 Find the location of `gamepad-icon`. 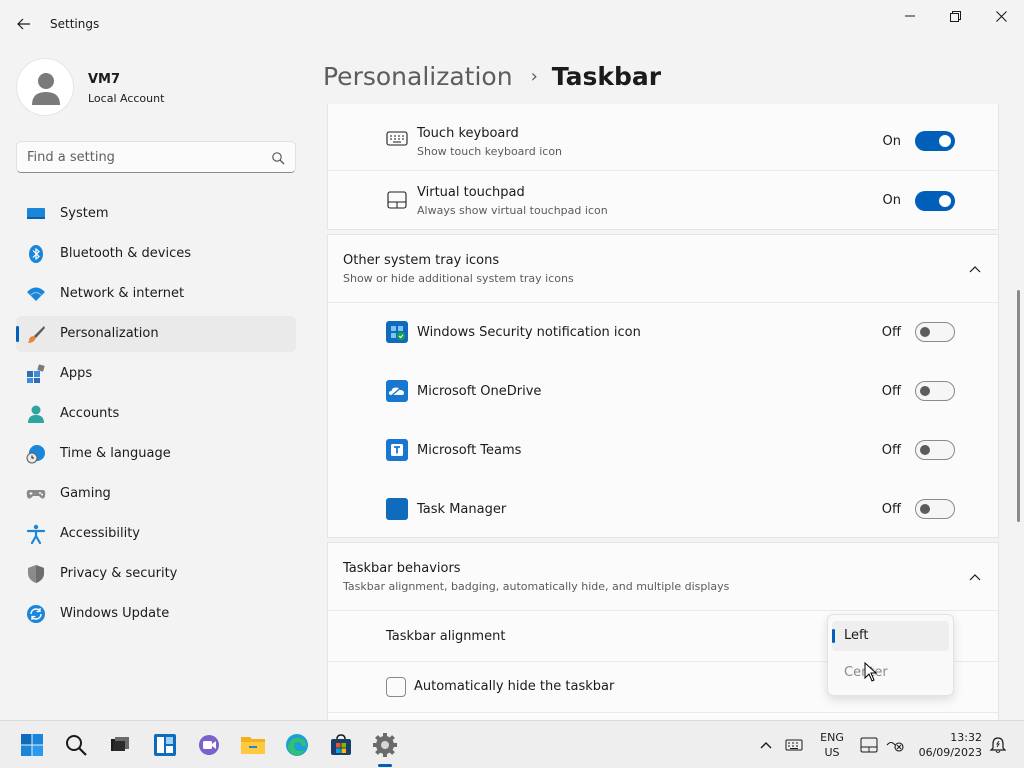

gamepad-icon is located at coordinates (36, 494).